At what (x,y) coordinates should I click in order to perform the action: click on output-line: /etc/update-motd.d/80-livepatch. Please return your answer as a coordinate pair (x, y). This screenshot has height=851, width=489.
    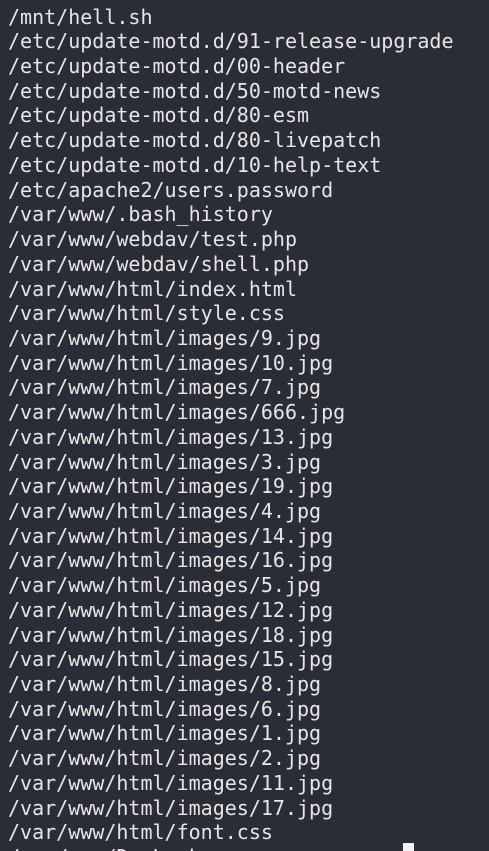
    Looking at the image, I should click on (195, 140).